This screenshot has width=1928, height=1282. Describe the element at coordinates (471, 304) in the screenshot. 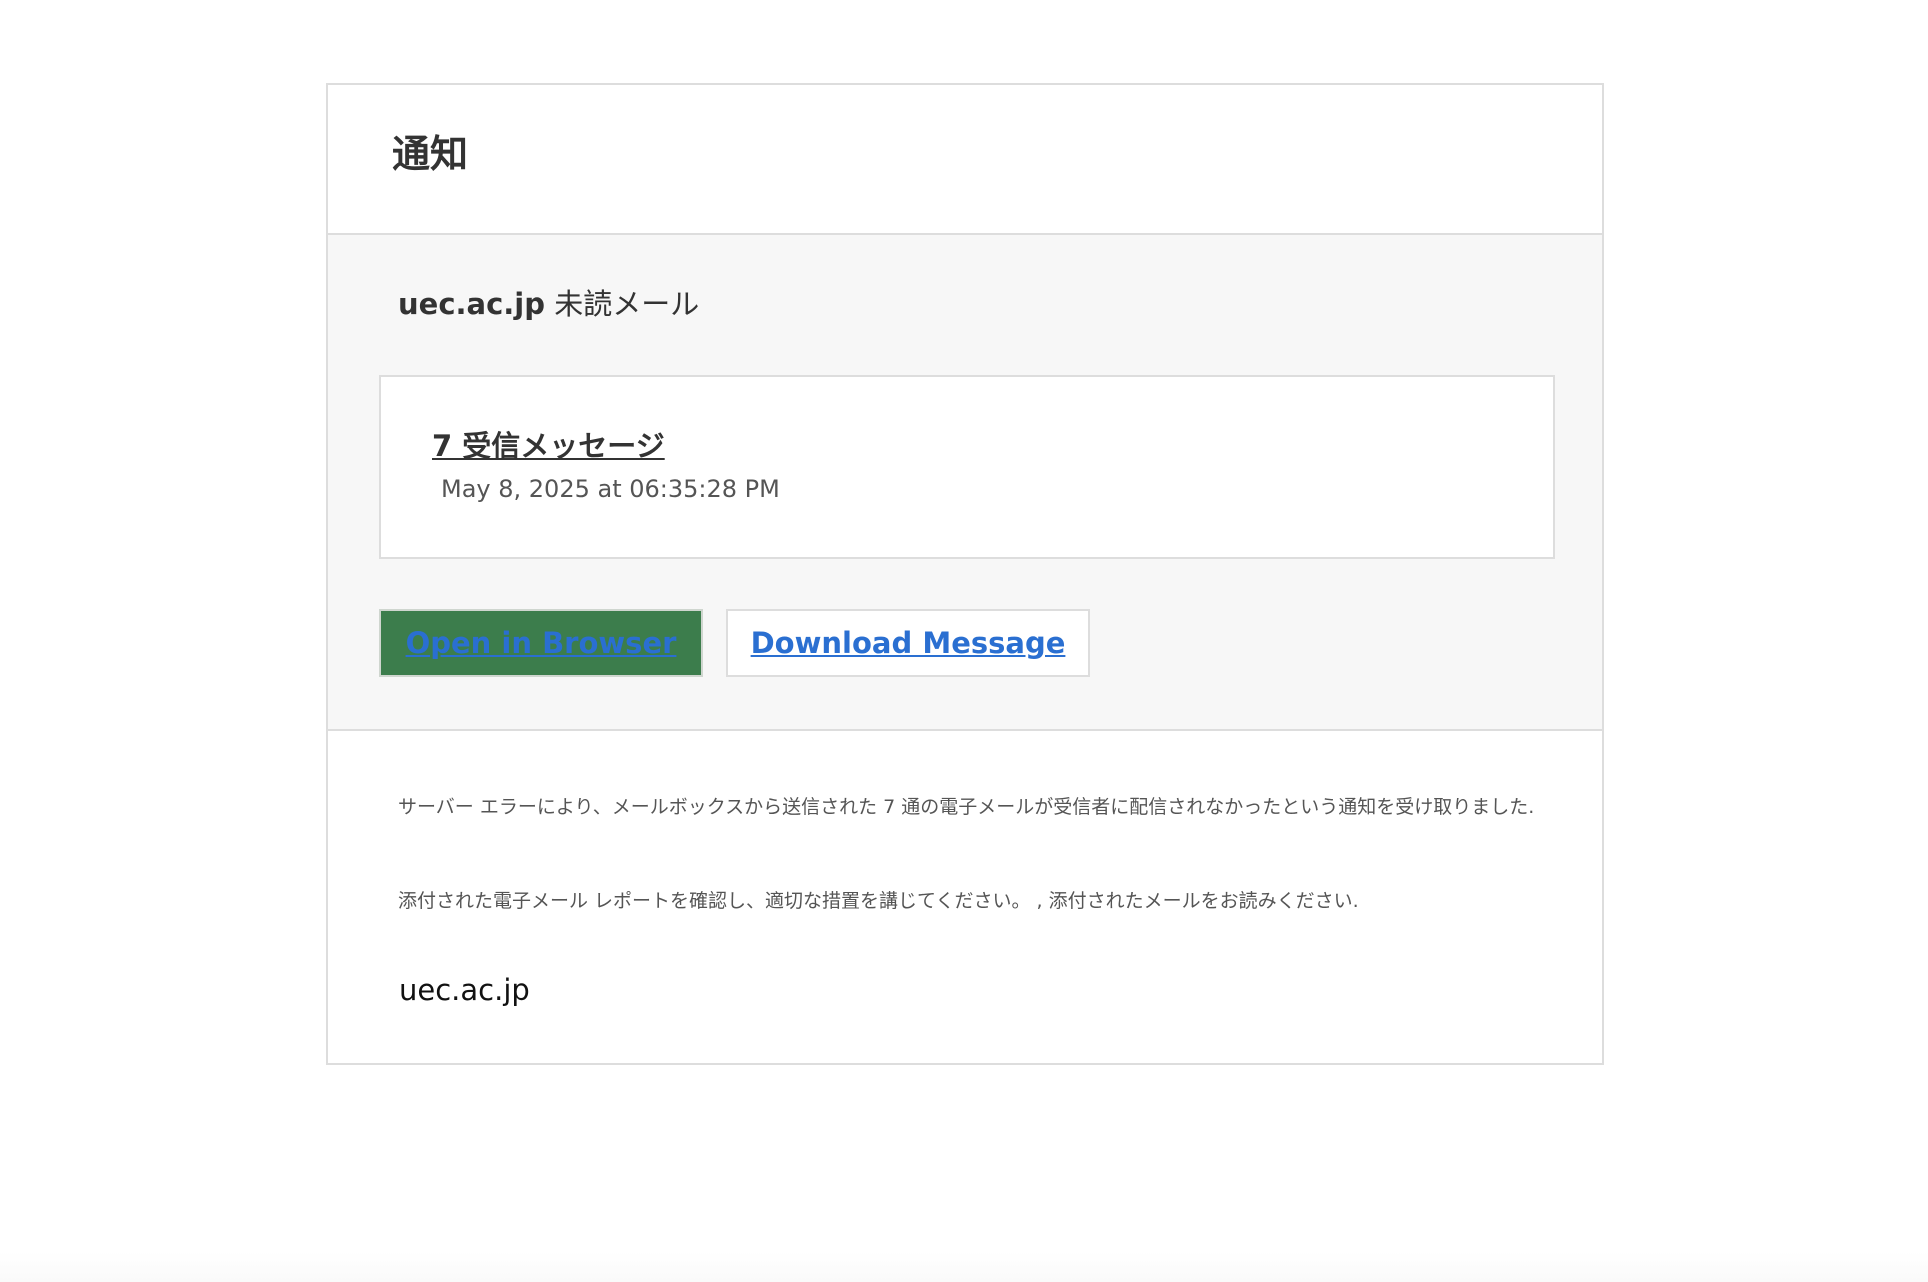

I see `notice-domain: uec.ac.jp` at that location.